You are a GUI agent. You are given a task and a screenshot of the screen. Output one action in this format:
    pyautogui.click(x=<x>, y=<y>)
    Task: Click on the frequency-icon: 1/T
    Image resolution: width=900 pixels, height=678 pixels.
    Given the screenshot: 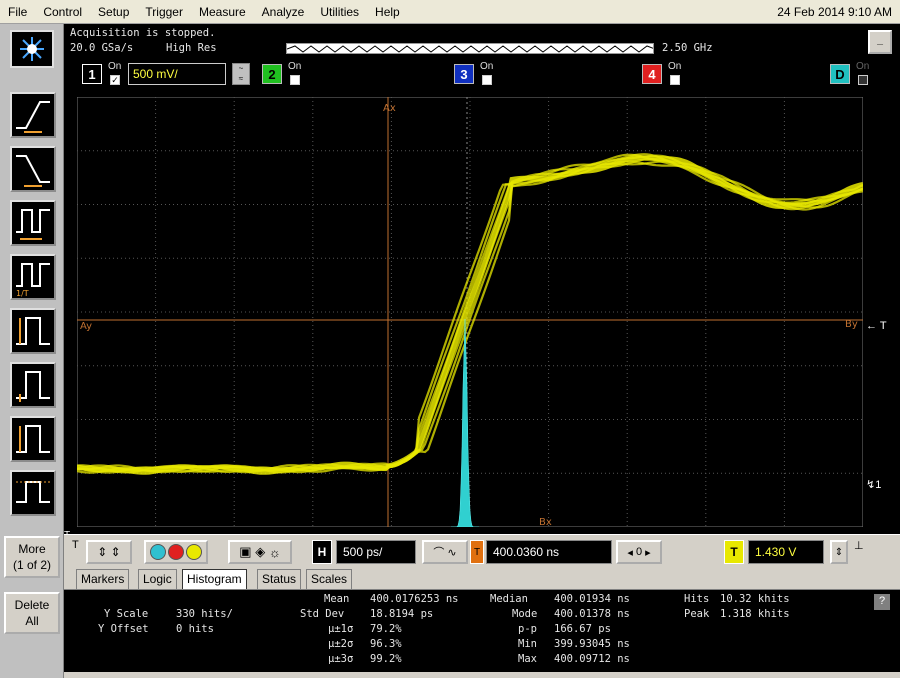 What is the action you would take?
    pyautogui.click(x=33, y=277)
    